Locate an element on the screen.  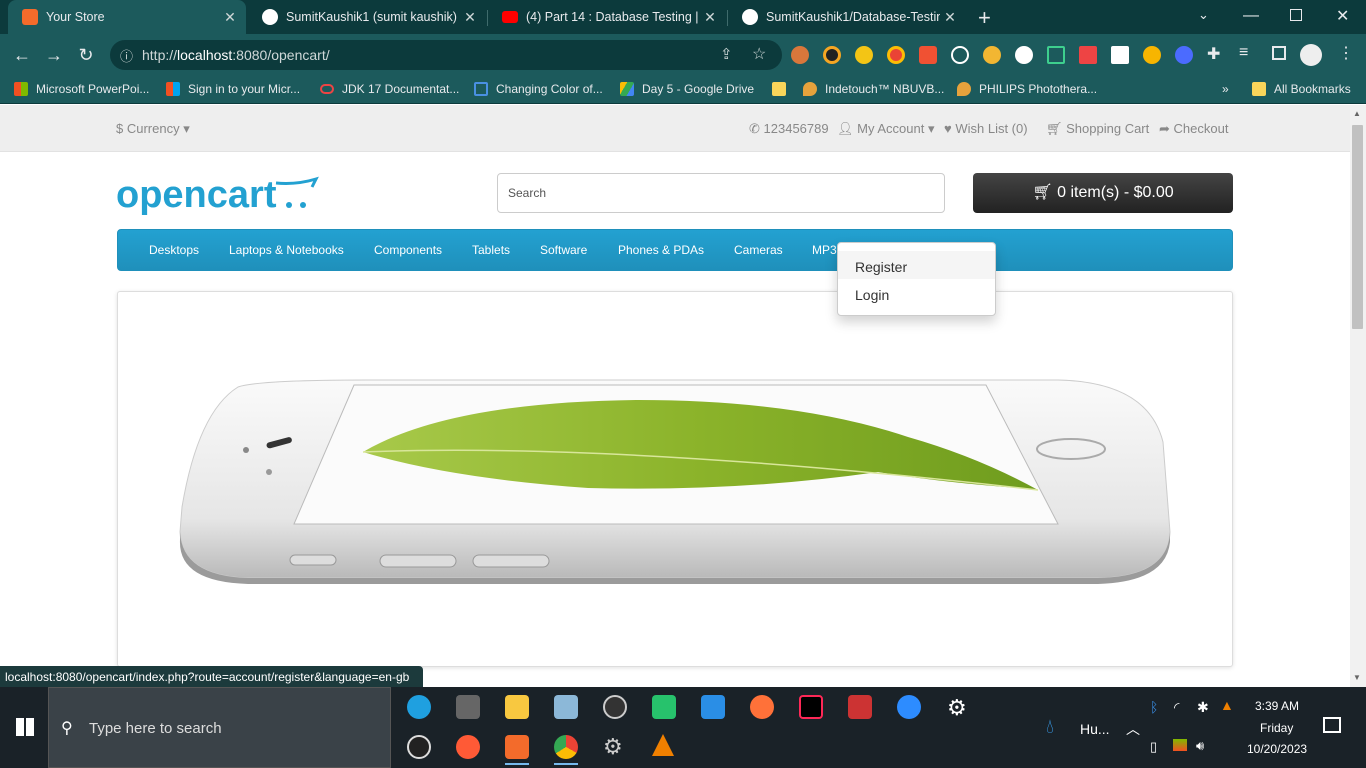
bookmarks-overflow-icon: » is located at coordinates (1225, 89).